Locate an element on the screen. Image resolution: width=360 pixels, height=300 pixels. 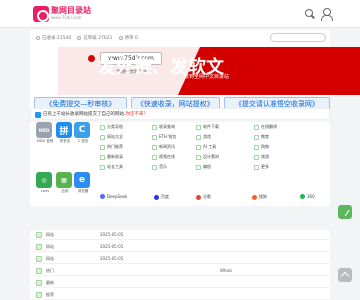
app-browser: e 浏览器 is located at coordinates (83, 183).